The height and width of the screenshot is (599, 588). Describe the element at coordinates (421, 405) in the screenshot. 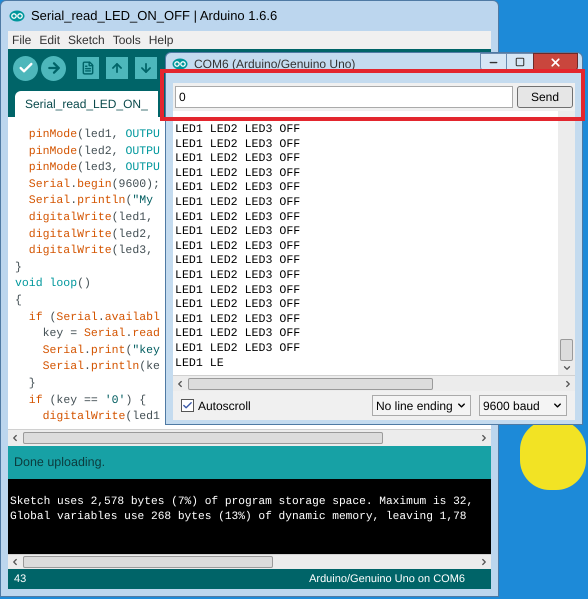

I see `line-ending-dropdown: No line ending` at that location.